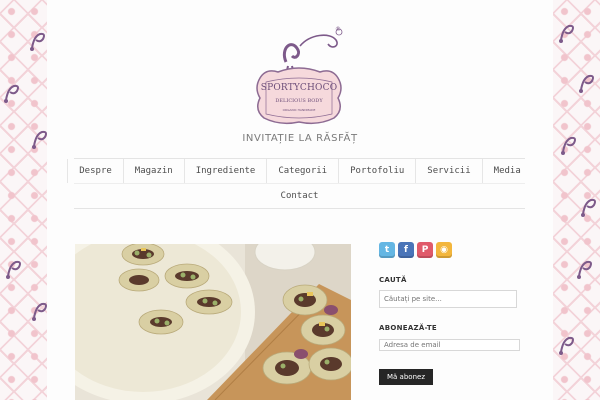  I want to click on nav-item-despre: Despre, so click(95, 171).